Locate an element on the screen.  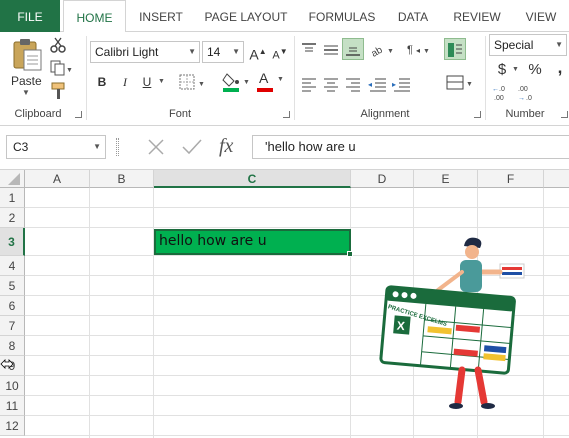
row-header-4: 4 is located at coordinates (12, 266).